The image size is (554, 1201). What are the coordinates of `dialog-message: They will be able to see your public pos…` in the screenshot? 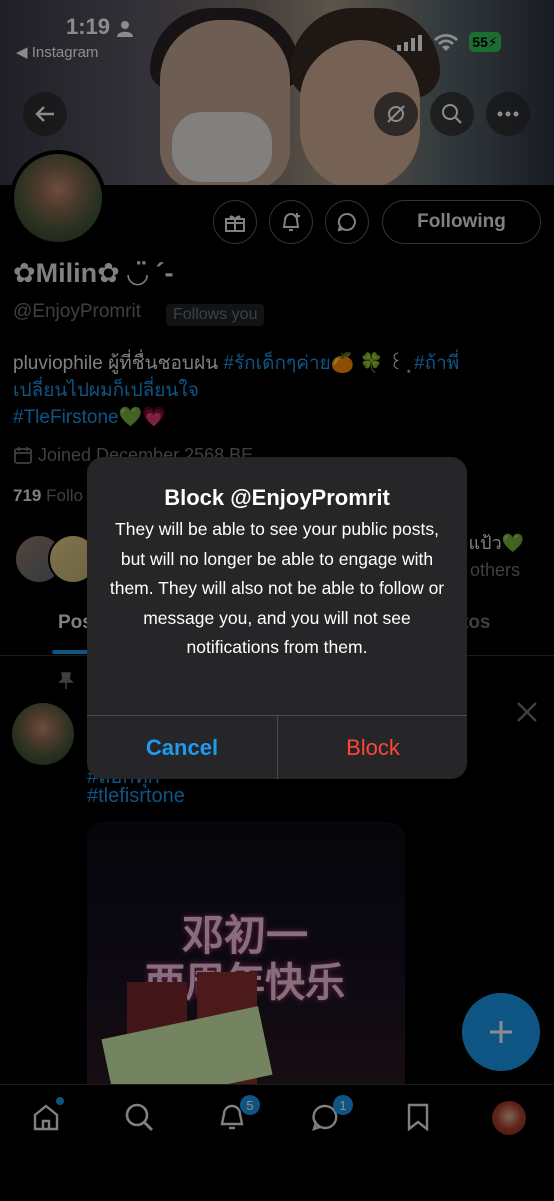 It's located at (277, 588).